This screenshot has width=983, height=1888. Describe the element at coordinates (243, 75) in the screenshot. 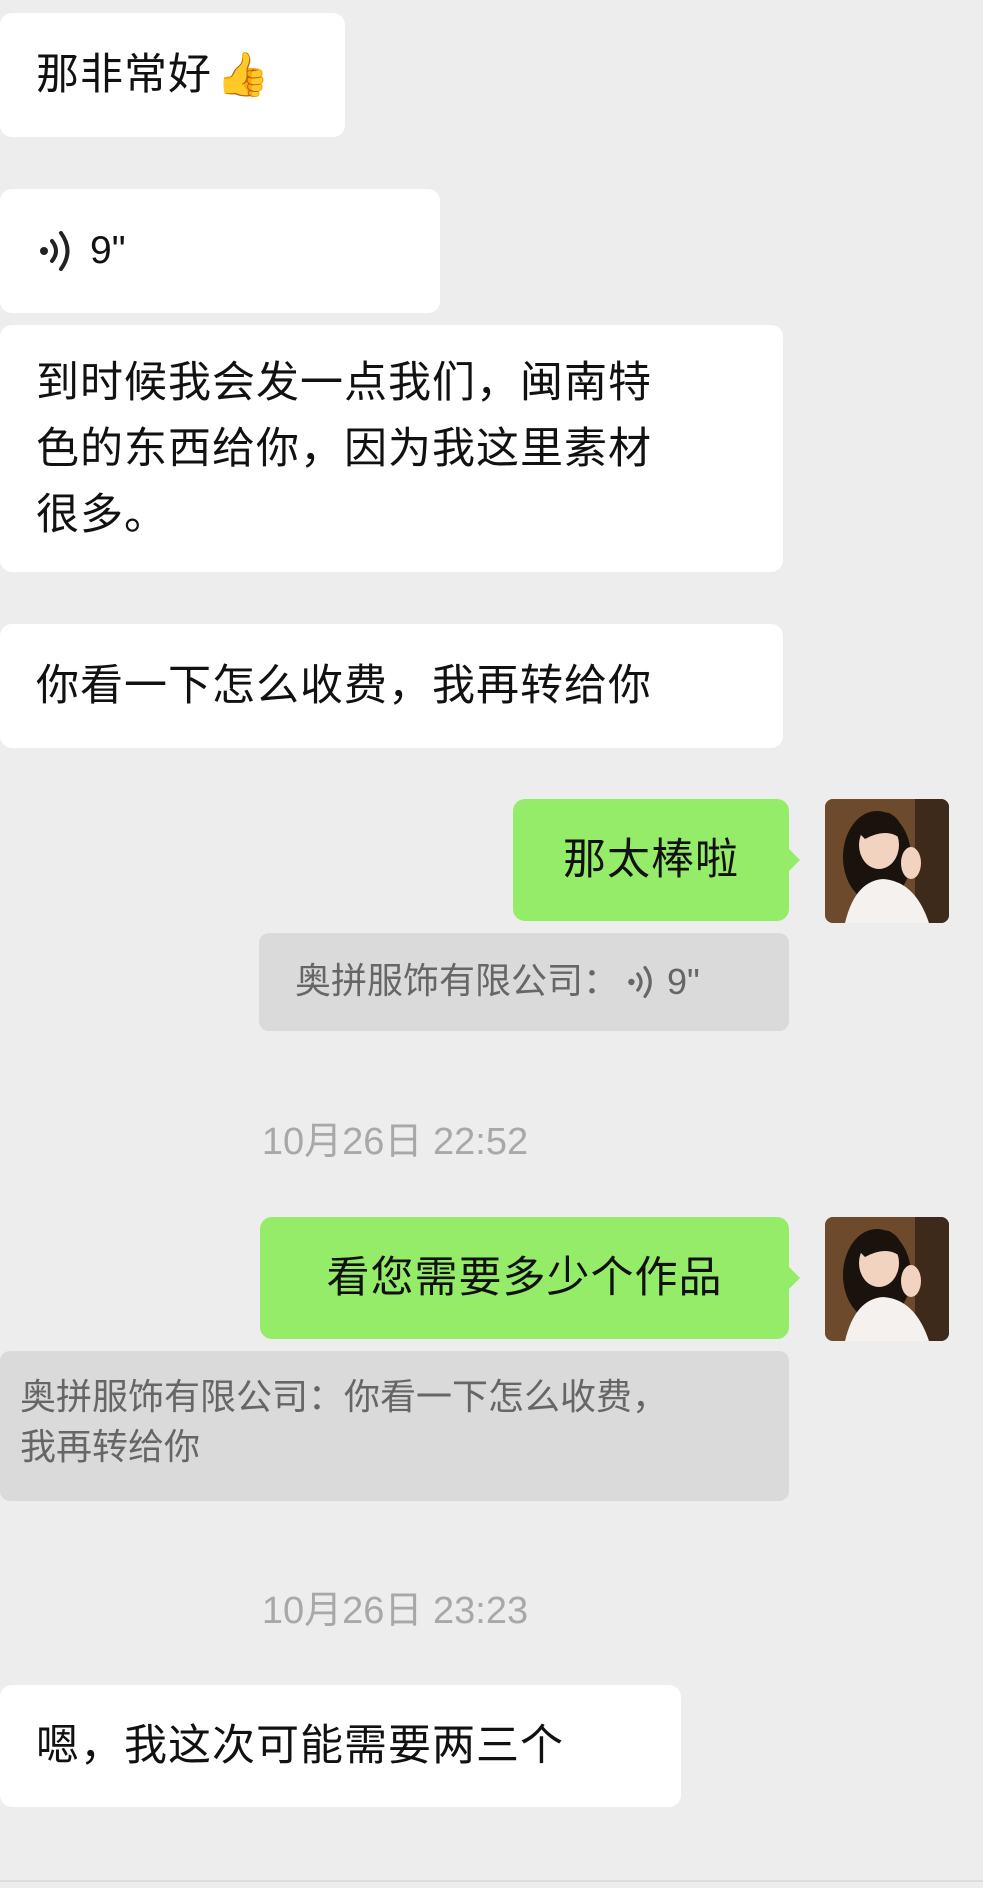

I see `thumbs-up-emoji: 👍` at that location.